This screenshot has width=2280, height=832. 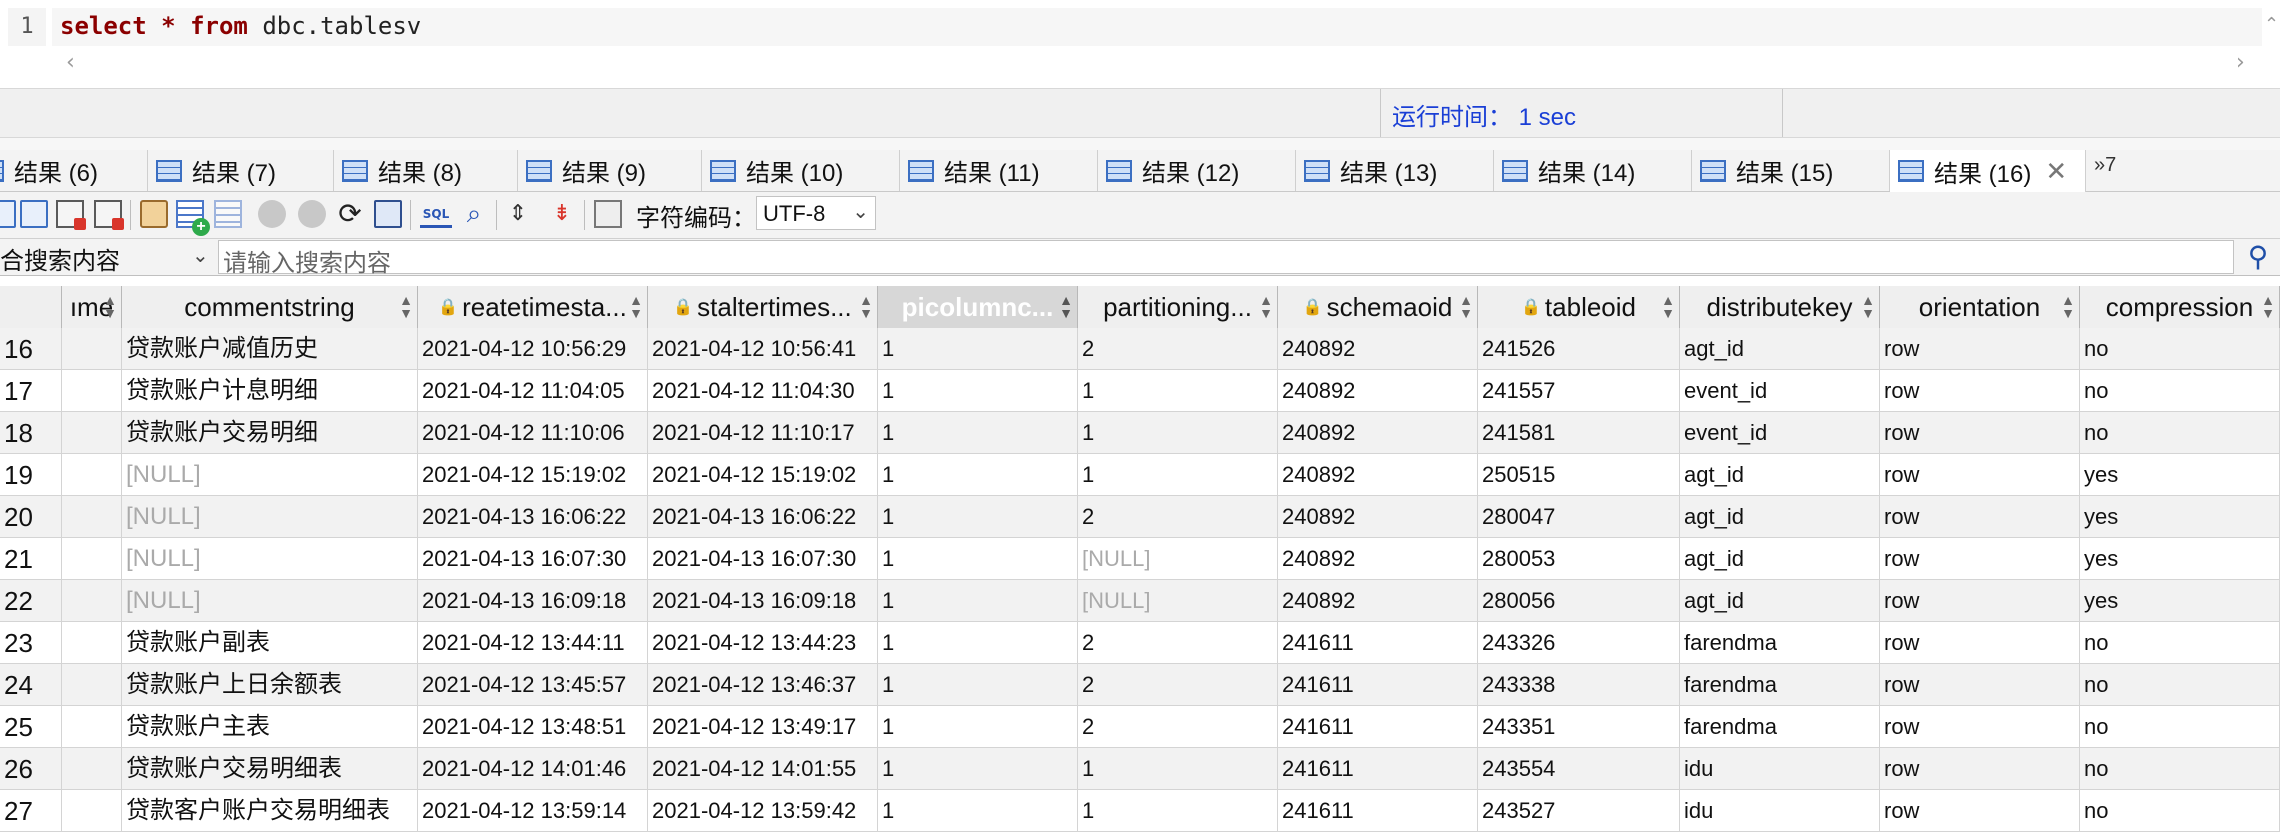 I want to click on cell-commentstring: 贷款账户计息明细, so click(x=270, y=391).